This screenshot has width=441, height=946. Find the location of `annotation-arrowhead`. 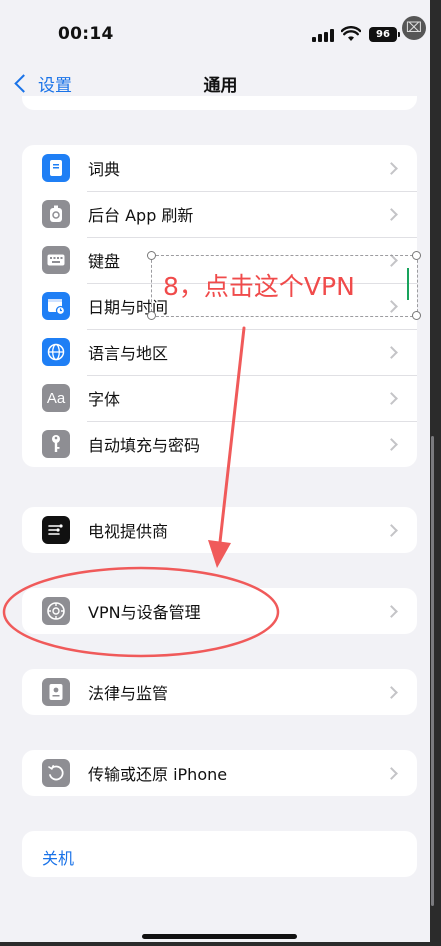

annotation-arrowhead is located at coordinates (219, 554).